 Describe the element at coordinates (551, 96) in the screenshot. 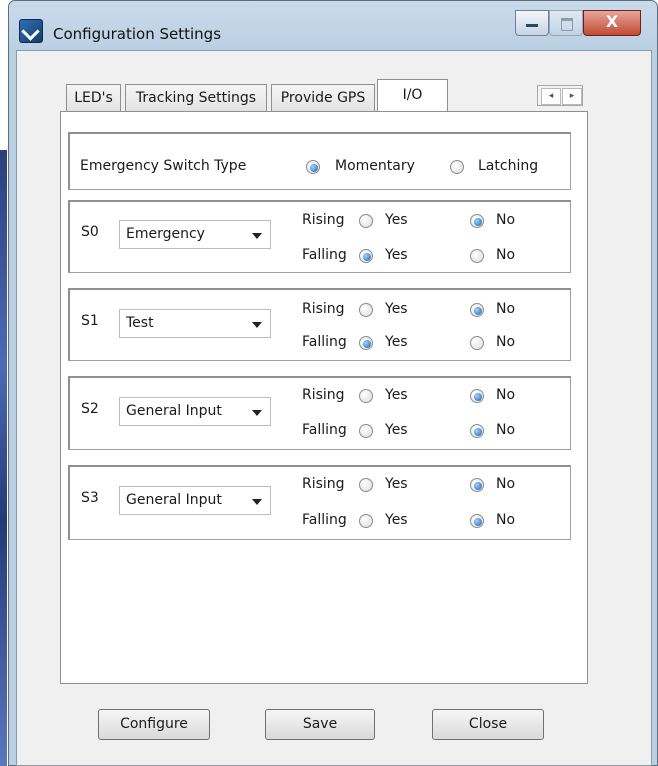

I see `tab-scroll-left-icon: ◂` at that location.